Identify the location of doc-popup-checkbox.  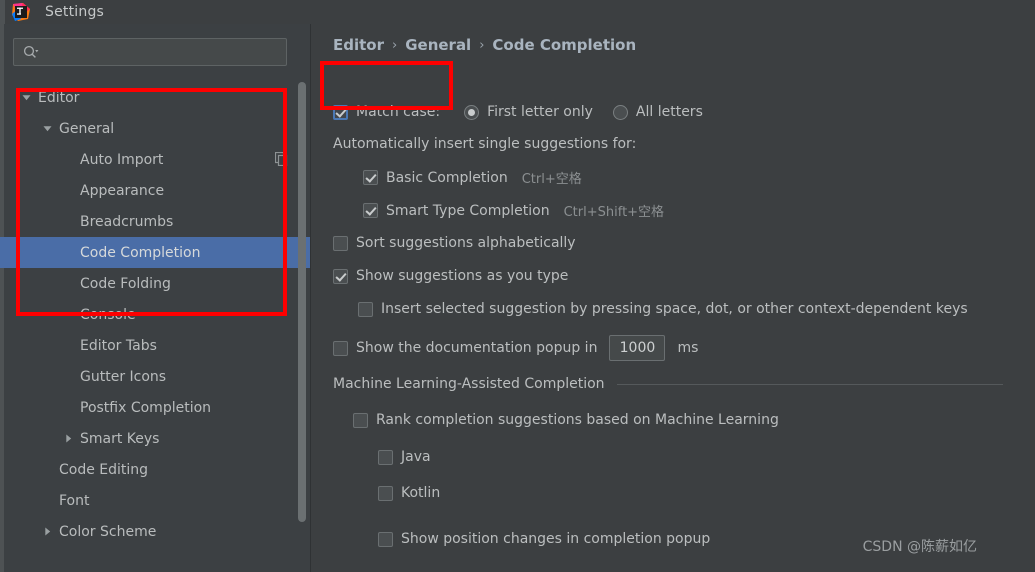
(340, 348).